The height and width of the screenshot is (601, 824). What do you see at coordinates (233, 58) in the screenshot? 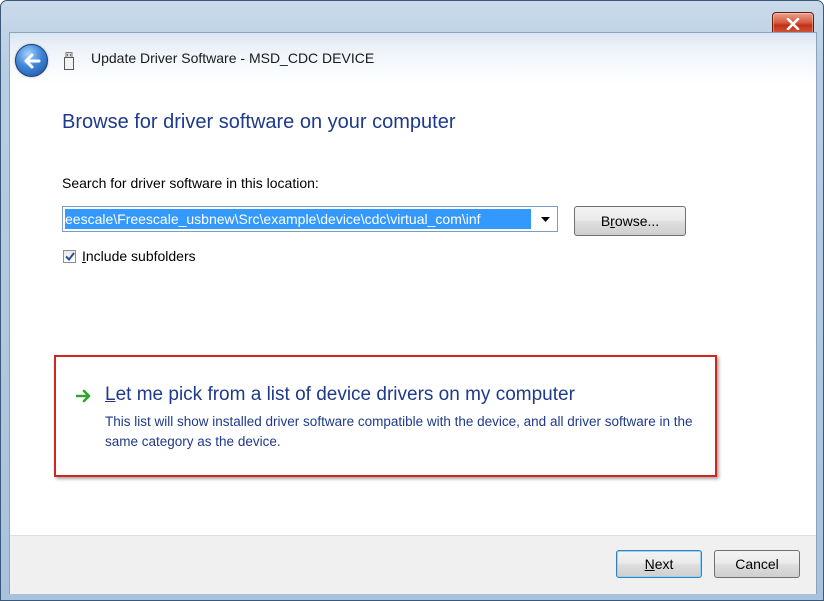
I see `window-title: Update Driver Software - MSD_CDC DEVICE` at bounding box center [233, 58].